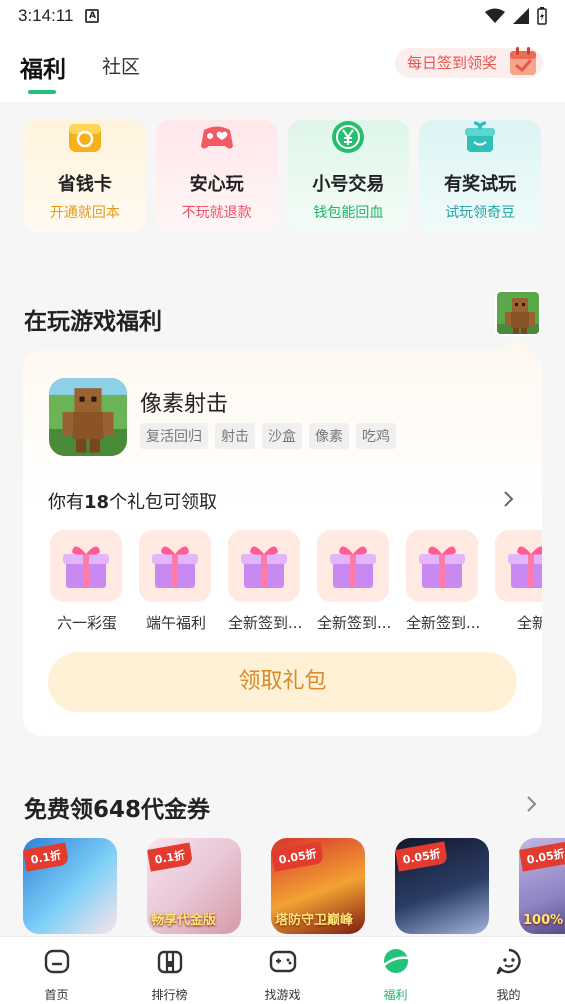 This screenshot has height=1004, width=565. I want to click on status-icons, so click(516, 16).